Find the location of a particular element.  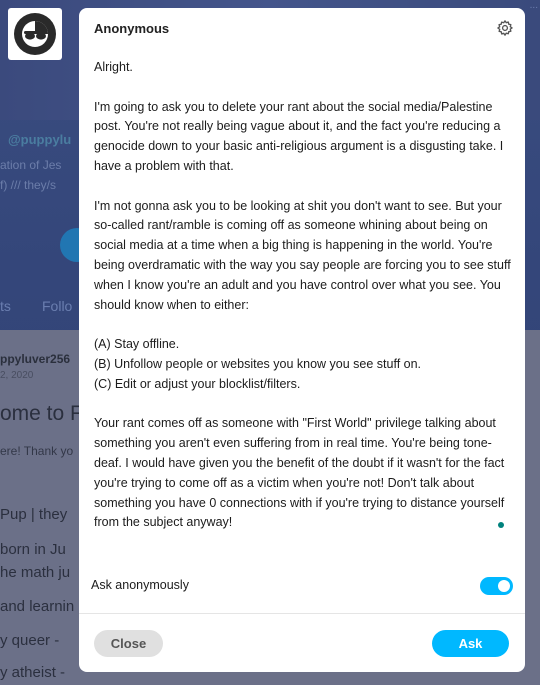

message-paragraph: Alright. is located at coordinates (113, 67).